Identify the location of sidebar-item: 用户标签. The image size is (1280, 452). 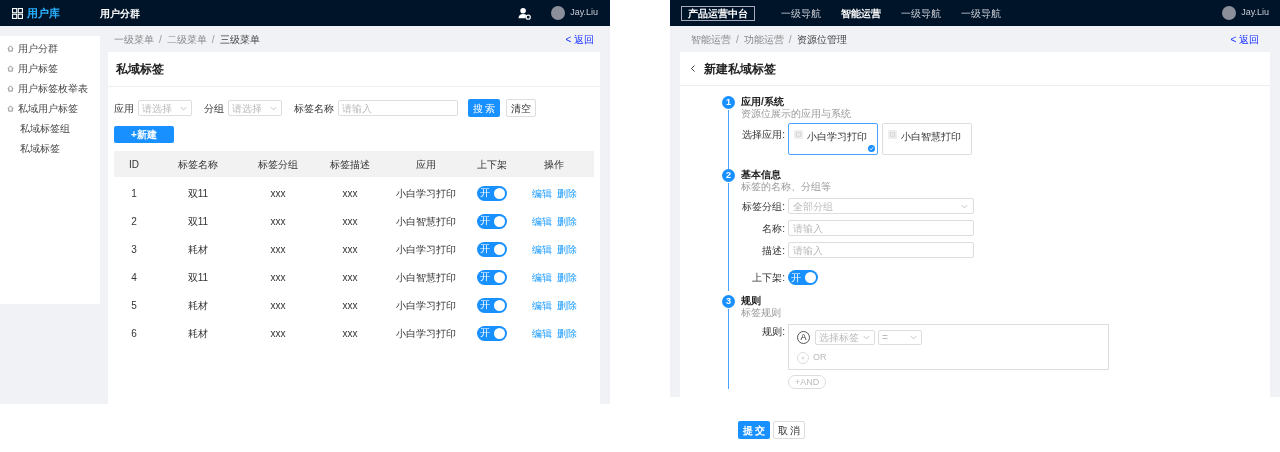
(50, 68).